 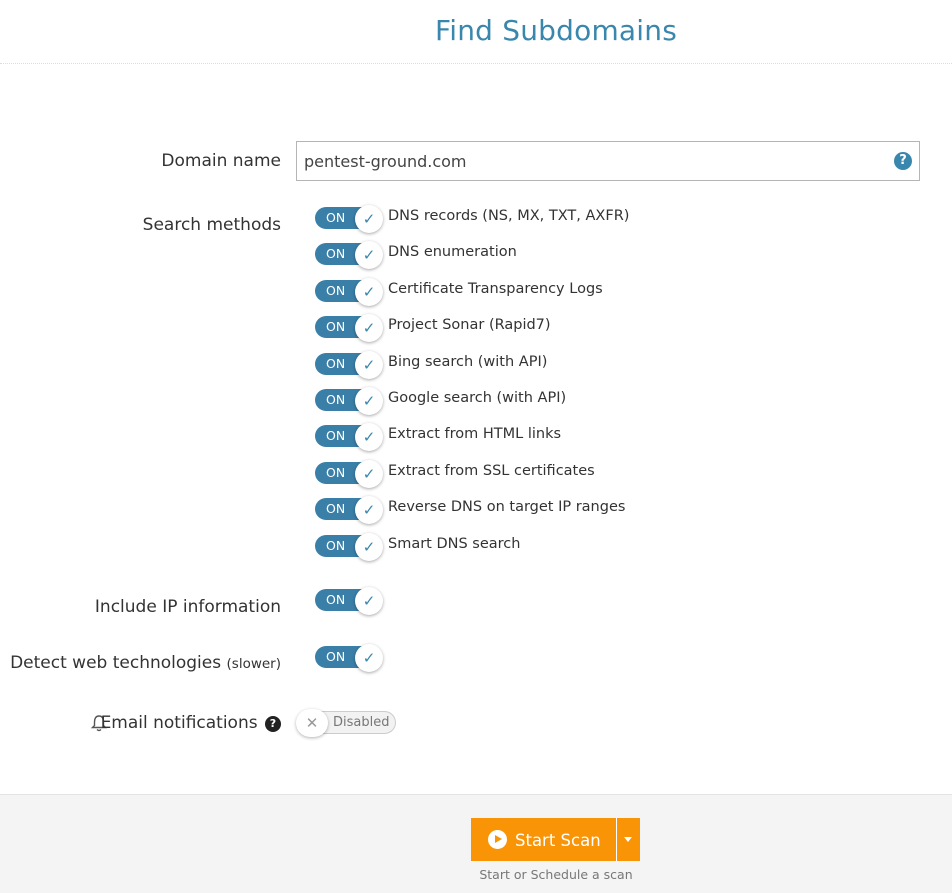 What do you see at coordinates (253, 664) in the screenshot?
I see `detect-web-note: (slower)` at bounding box center [253, 664].